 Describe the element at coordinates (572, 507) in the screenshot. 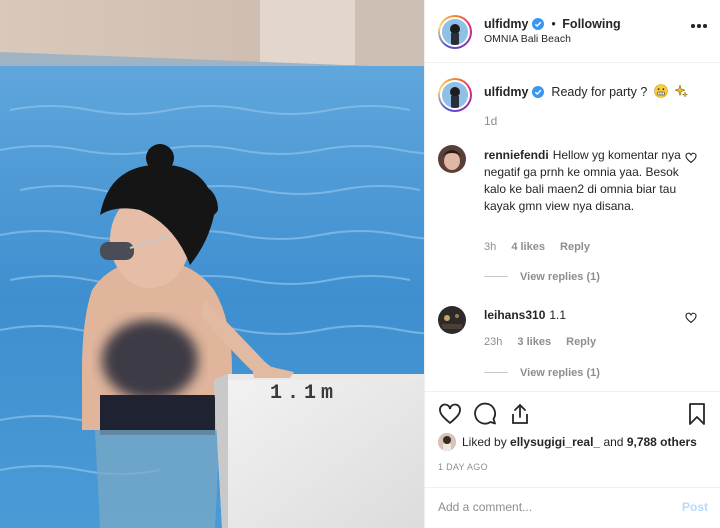

I see `add-comment-bar: Add a comment... Post` at that location.